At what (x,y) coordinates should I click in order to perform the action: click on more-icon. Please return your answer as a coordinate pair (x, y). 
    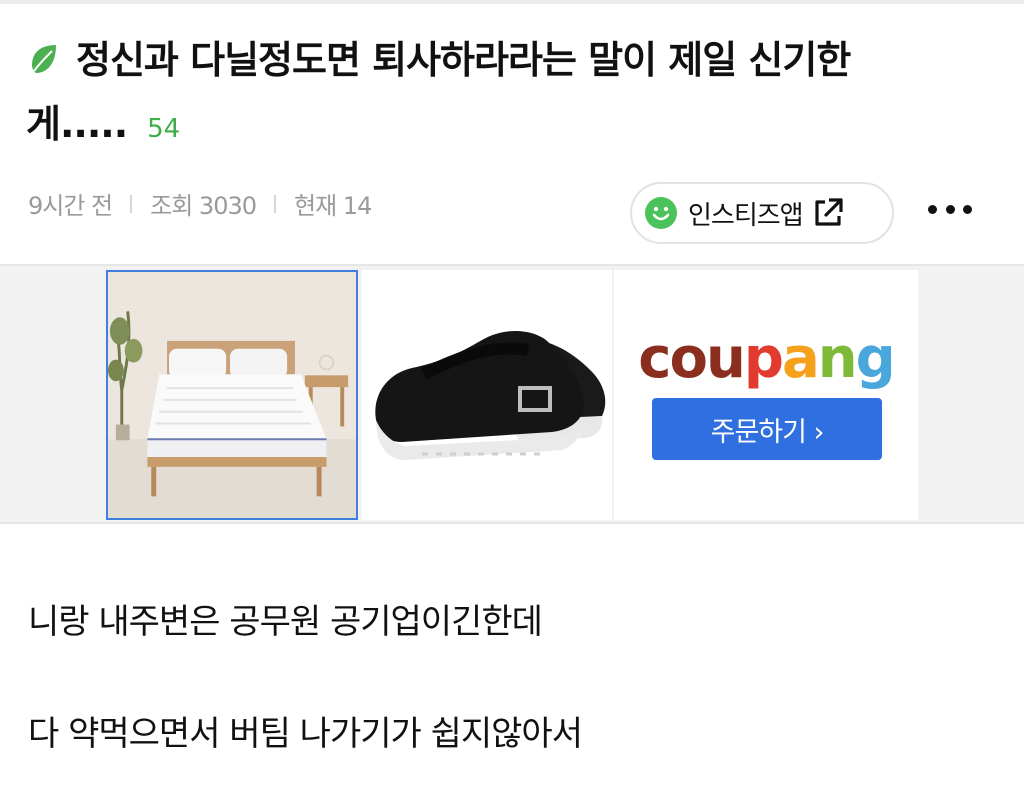
    Looking at the image, I should click on (950, 209).